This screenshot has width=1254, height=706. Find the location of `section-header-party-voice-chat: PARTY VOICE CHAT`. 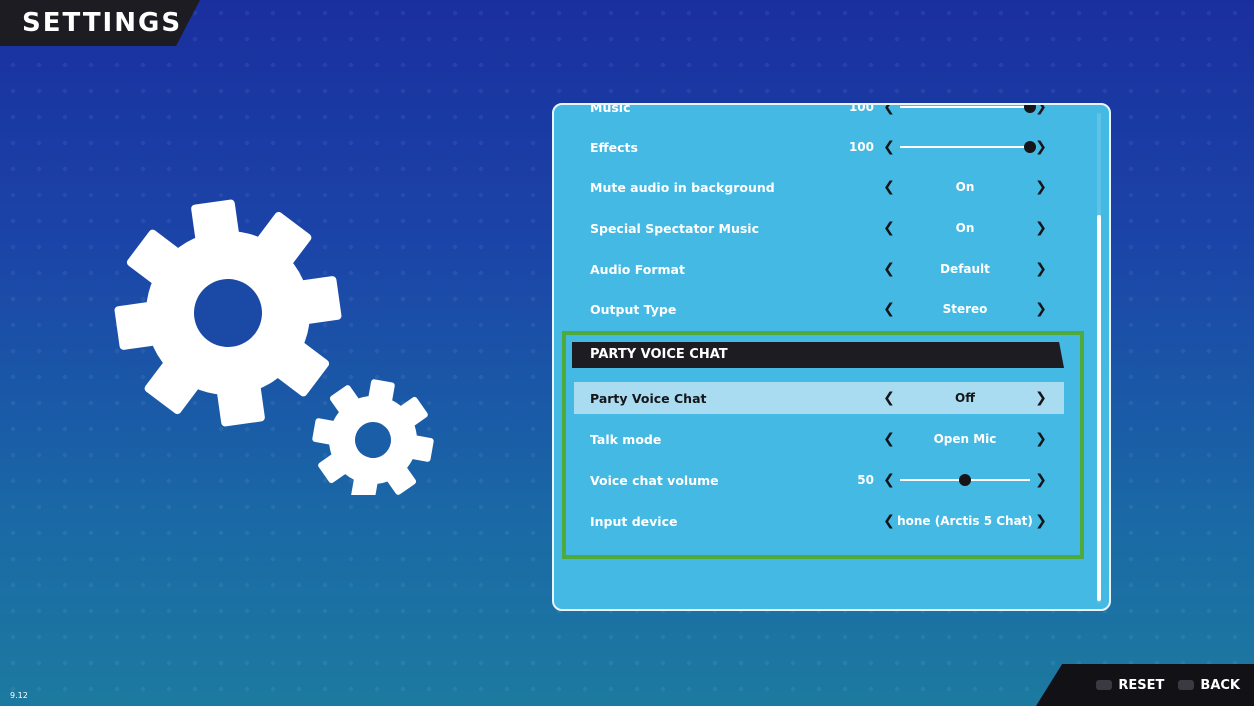

section-header-party-voice-chat: PARTY VOICE CHAT is located at coordinates (818, 355).